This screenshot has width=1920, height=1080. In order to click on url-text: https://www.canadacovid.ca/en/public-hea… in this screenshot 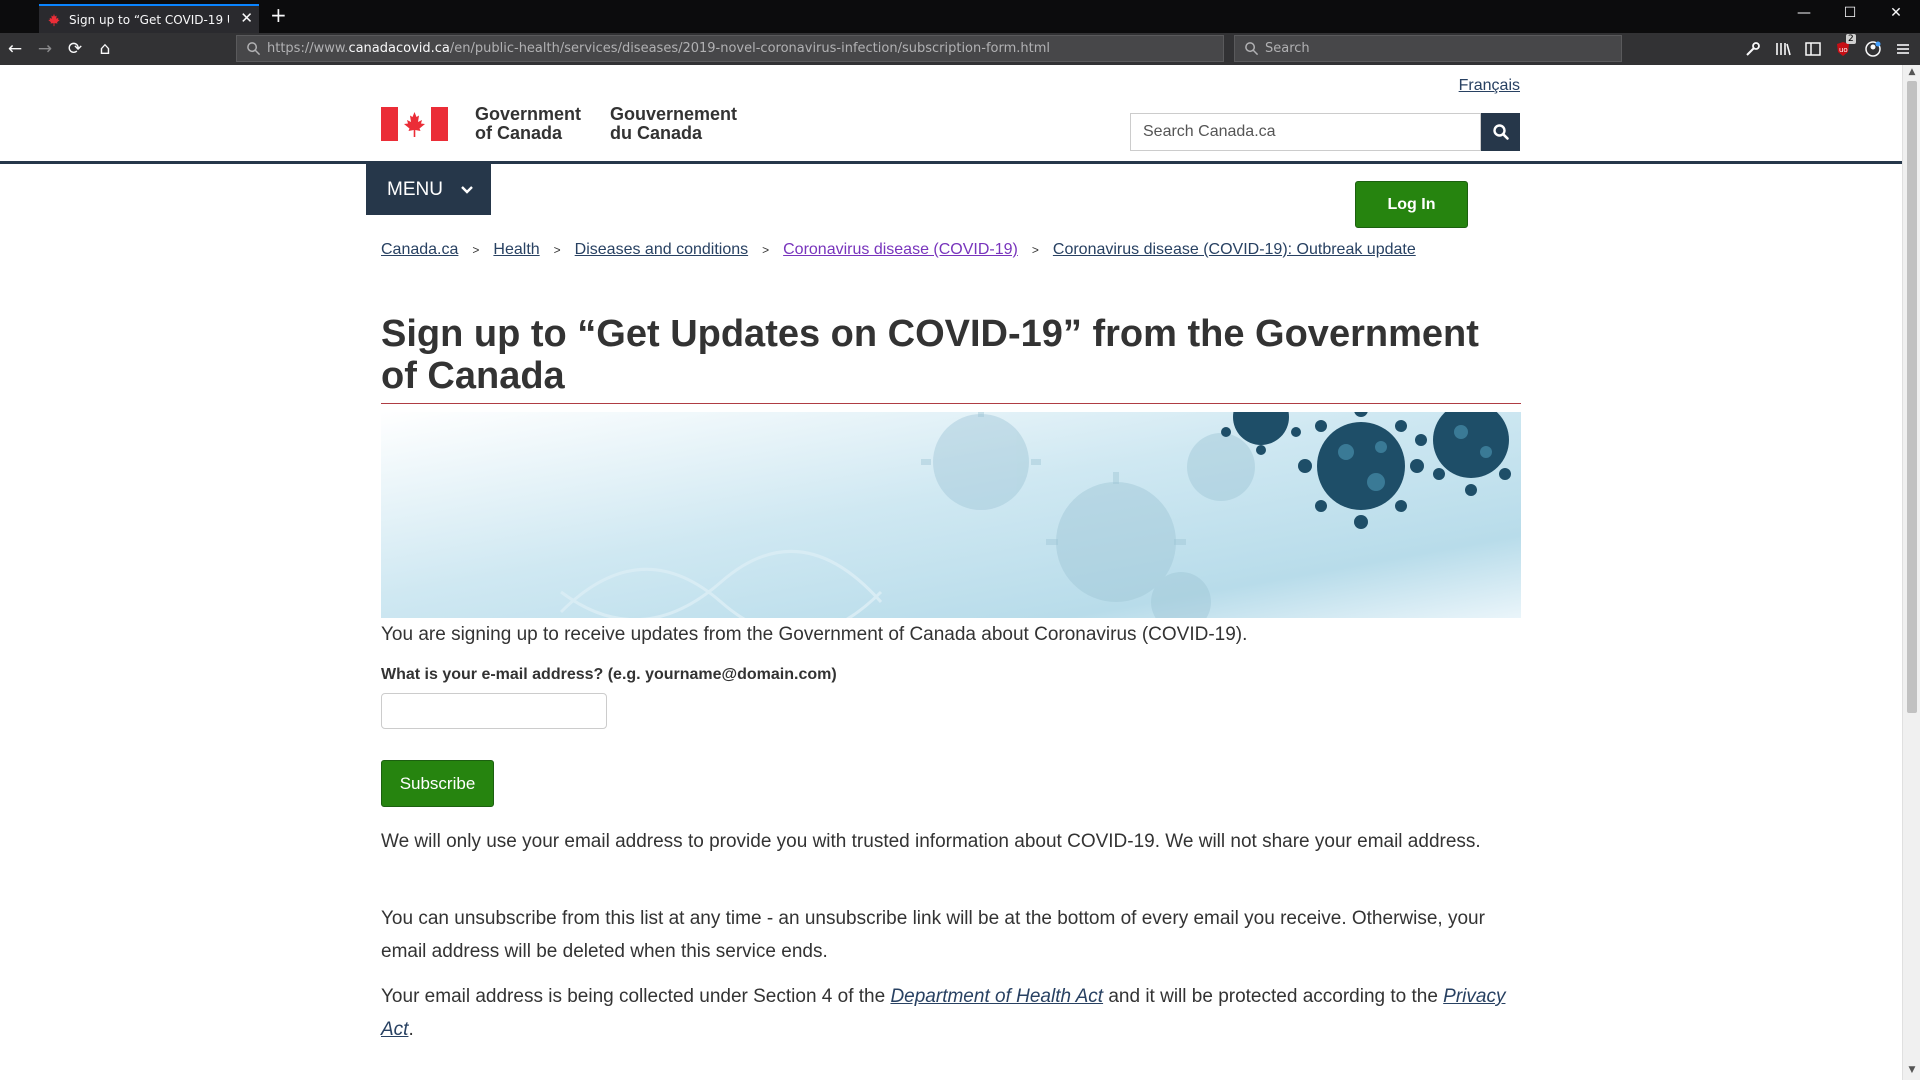, I will do `click(658, 48)`.